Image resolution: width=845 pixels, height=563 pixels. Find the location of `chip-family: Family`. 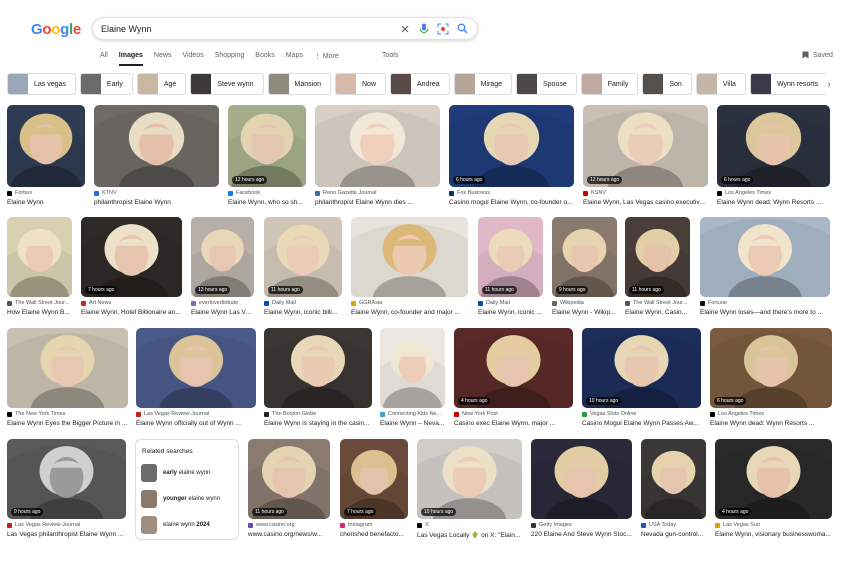

chip-family: Family is located at coordinates (609, 84).